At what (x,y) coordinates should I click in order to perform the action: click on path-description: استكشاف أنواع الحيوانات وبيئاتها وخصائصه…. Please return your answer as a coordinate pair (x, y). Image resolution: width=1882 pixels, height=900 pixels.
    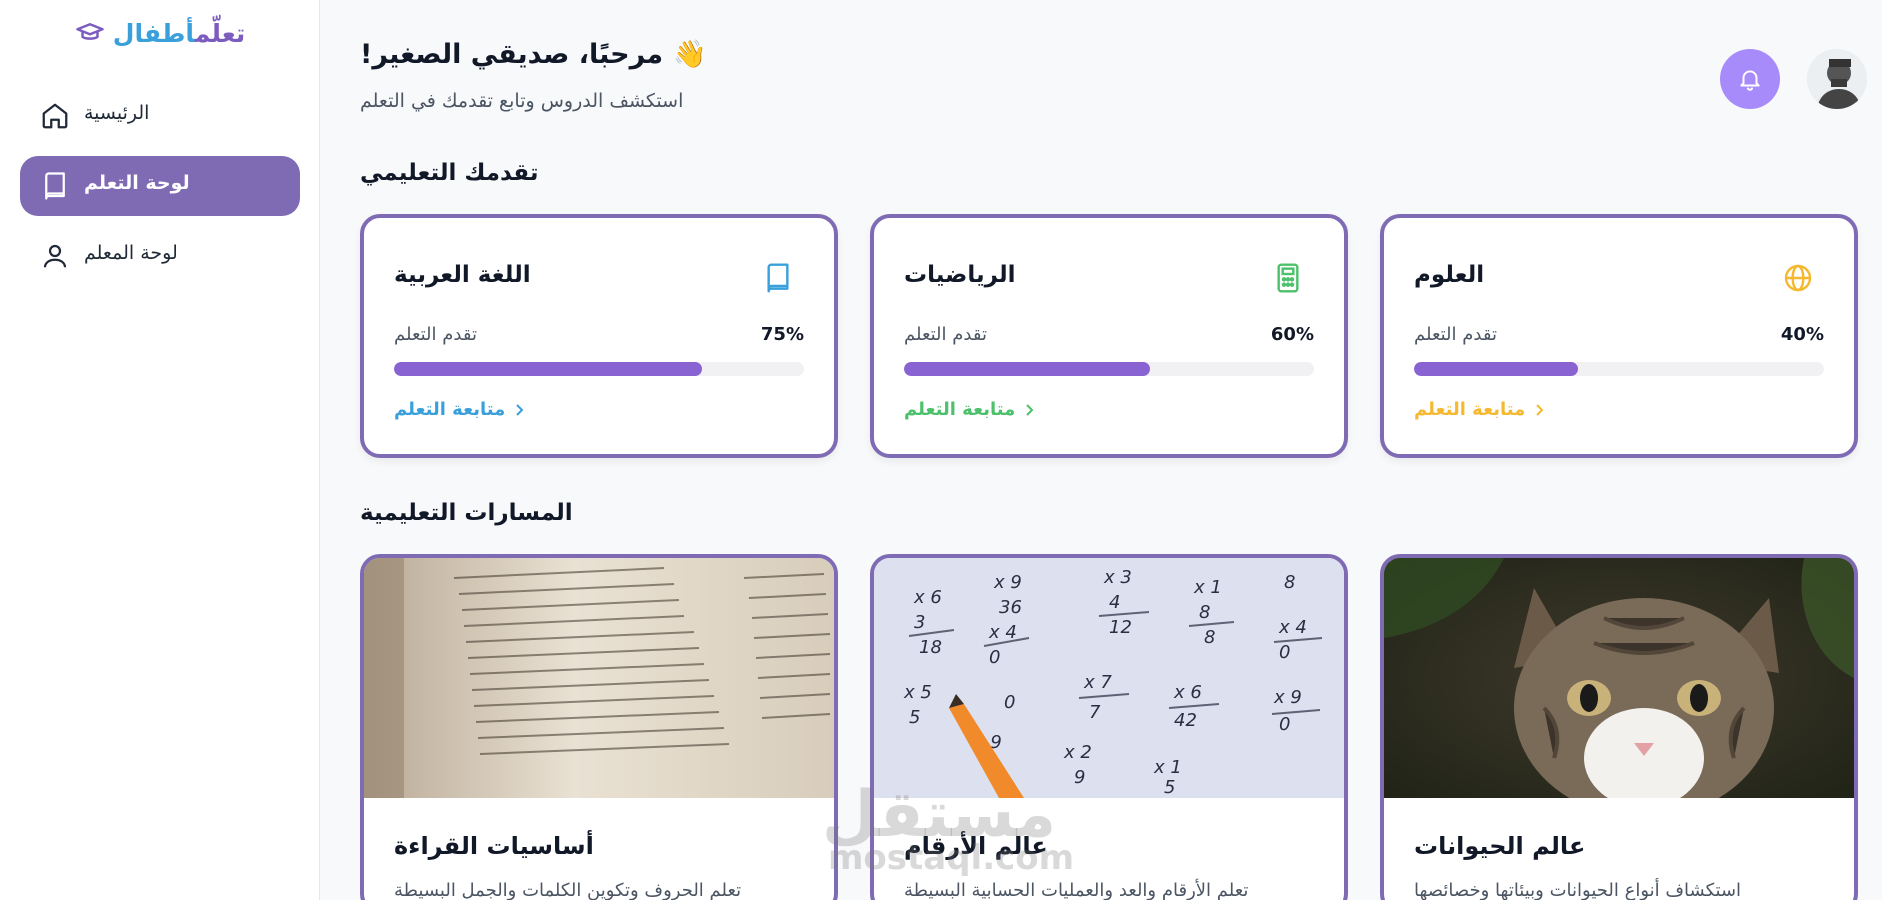
    Looking at the image, I should click on (1578, 890).